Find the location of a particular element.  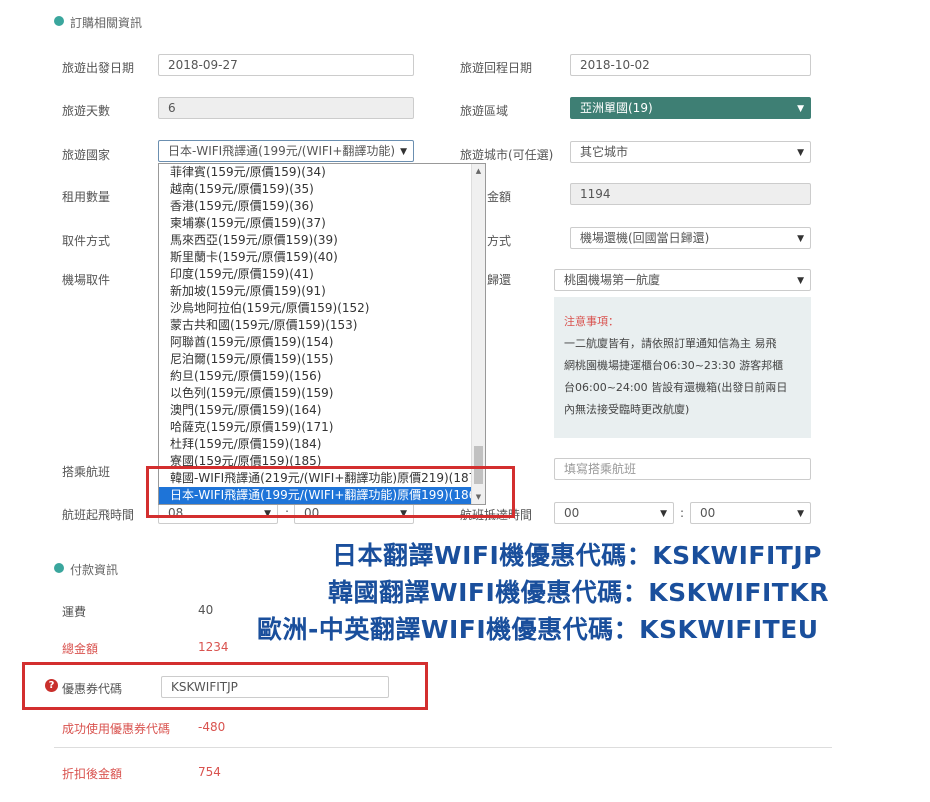

scroll-up-icon: ▲ is located at coordinates (478, 171).